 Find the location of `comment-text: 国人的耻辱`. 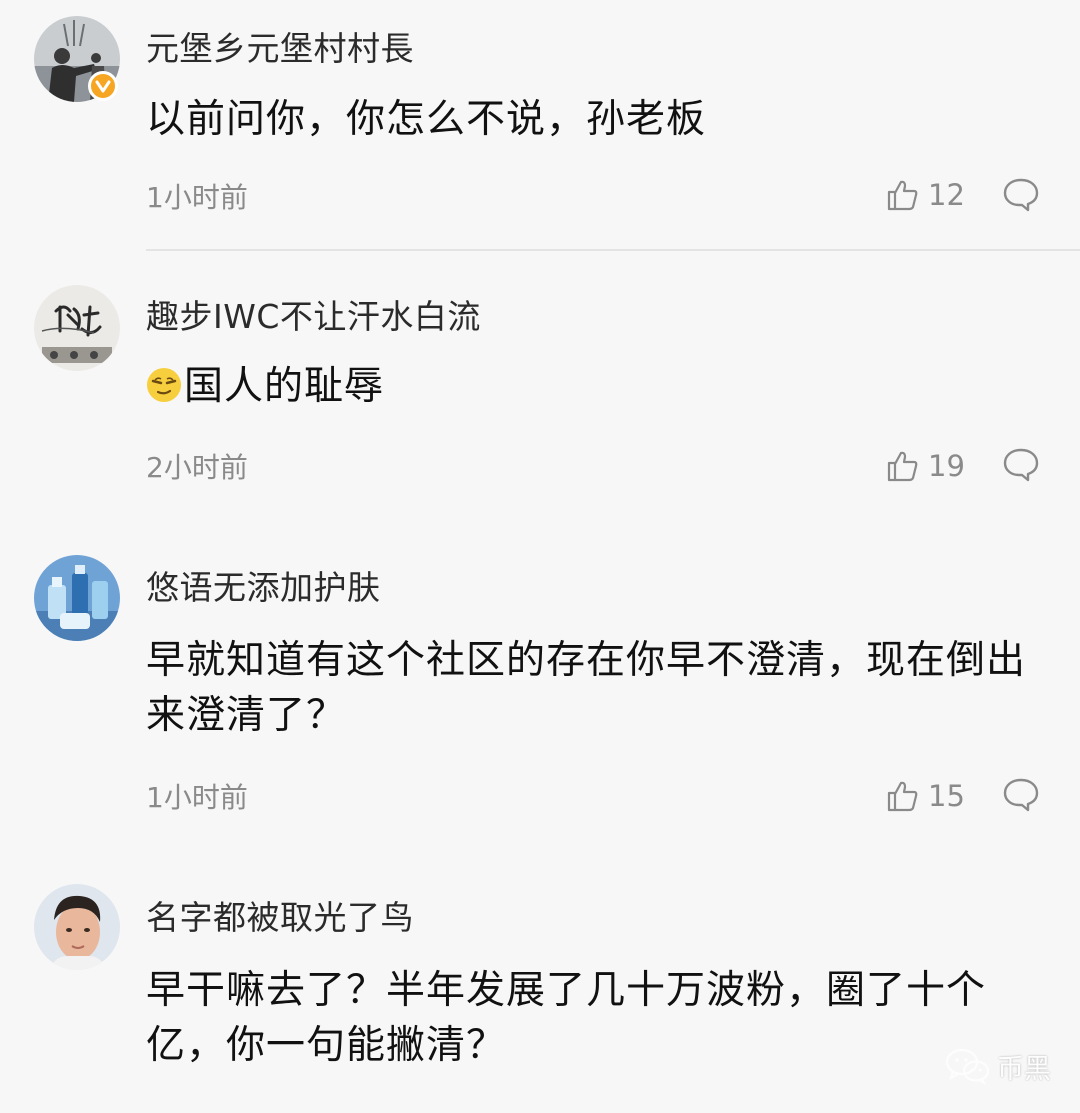

comment-text: 国人的耻辱 is located at coordinates (284, 386).